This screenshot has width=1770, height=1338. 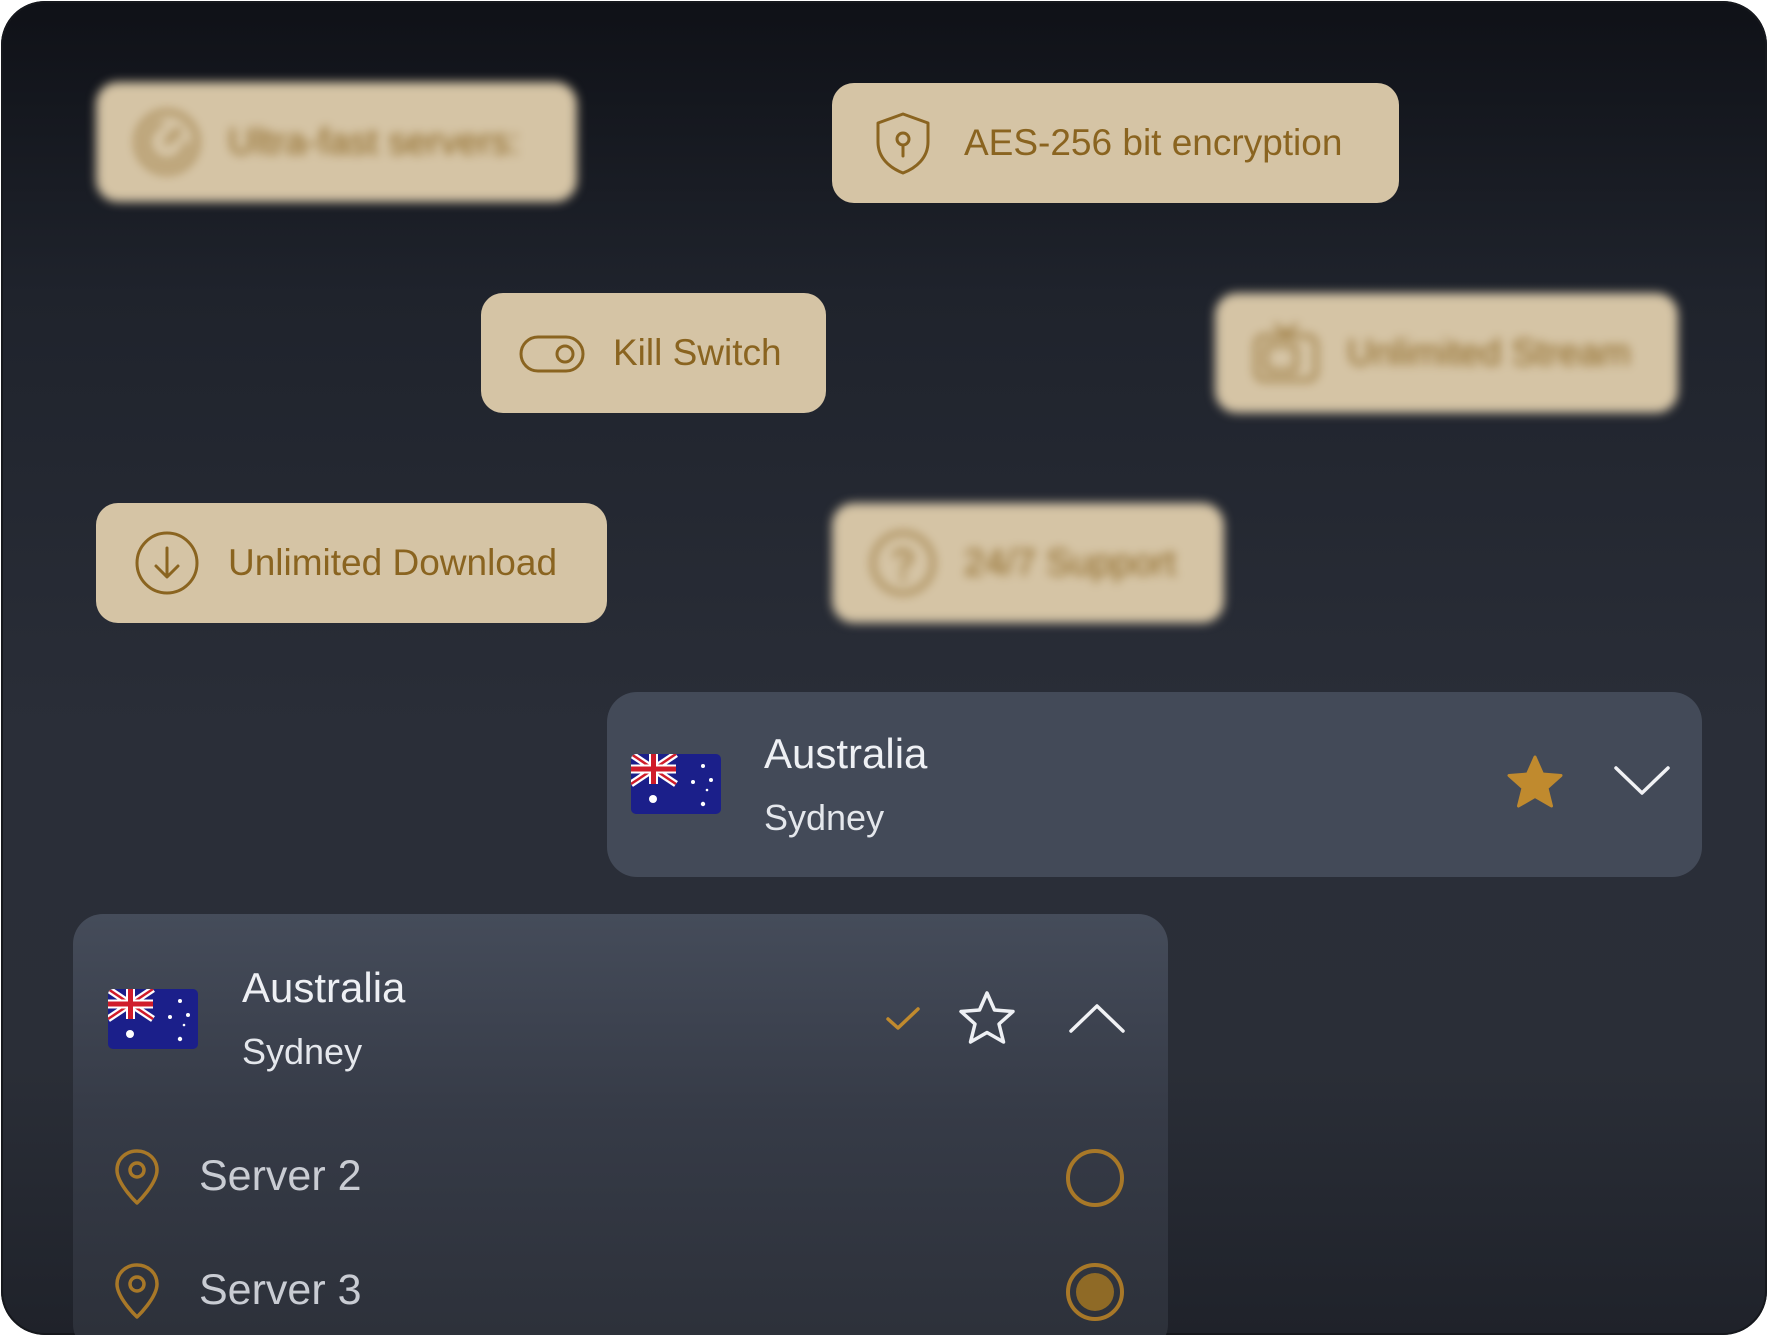 What do you see at coordinates (393, 562) in the screenshot?
I see `feature-label: Unlimited Download` at bounding box center [393, 562].